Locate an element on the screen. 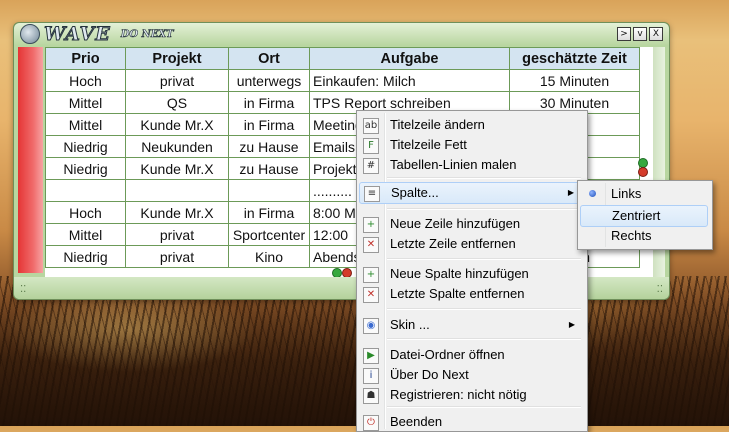 The height and width of the screenshot is (432, 729). logo-subtitle: DO NEXT is located at coordinates (147, 34).